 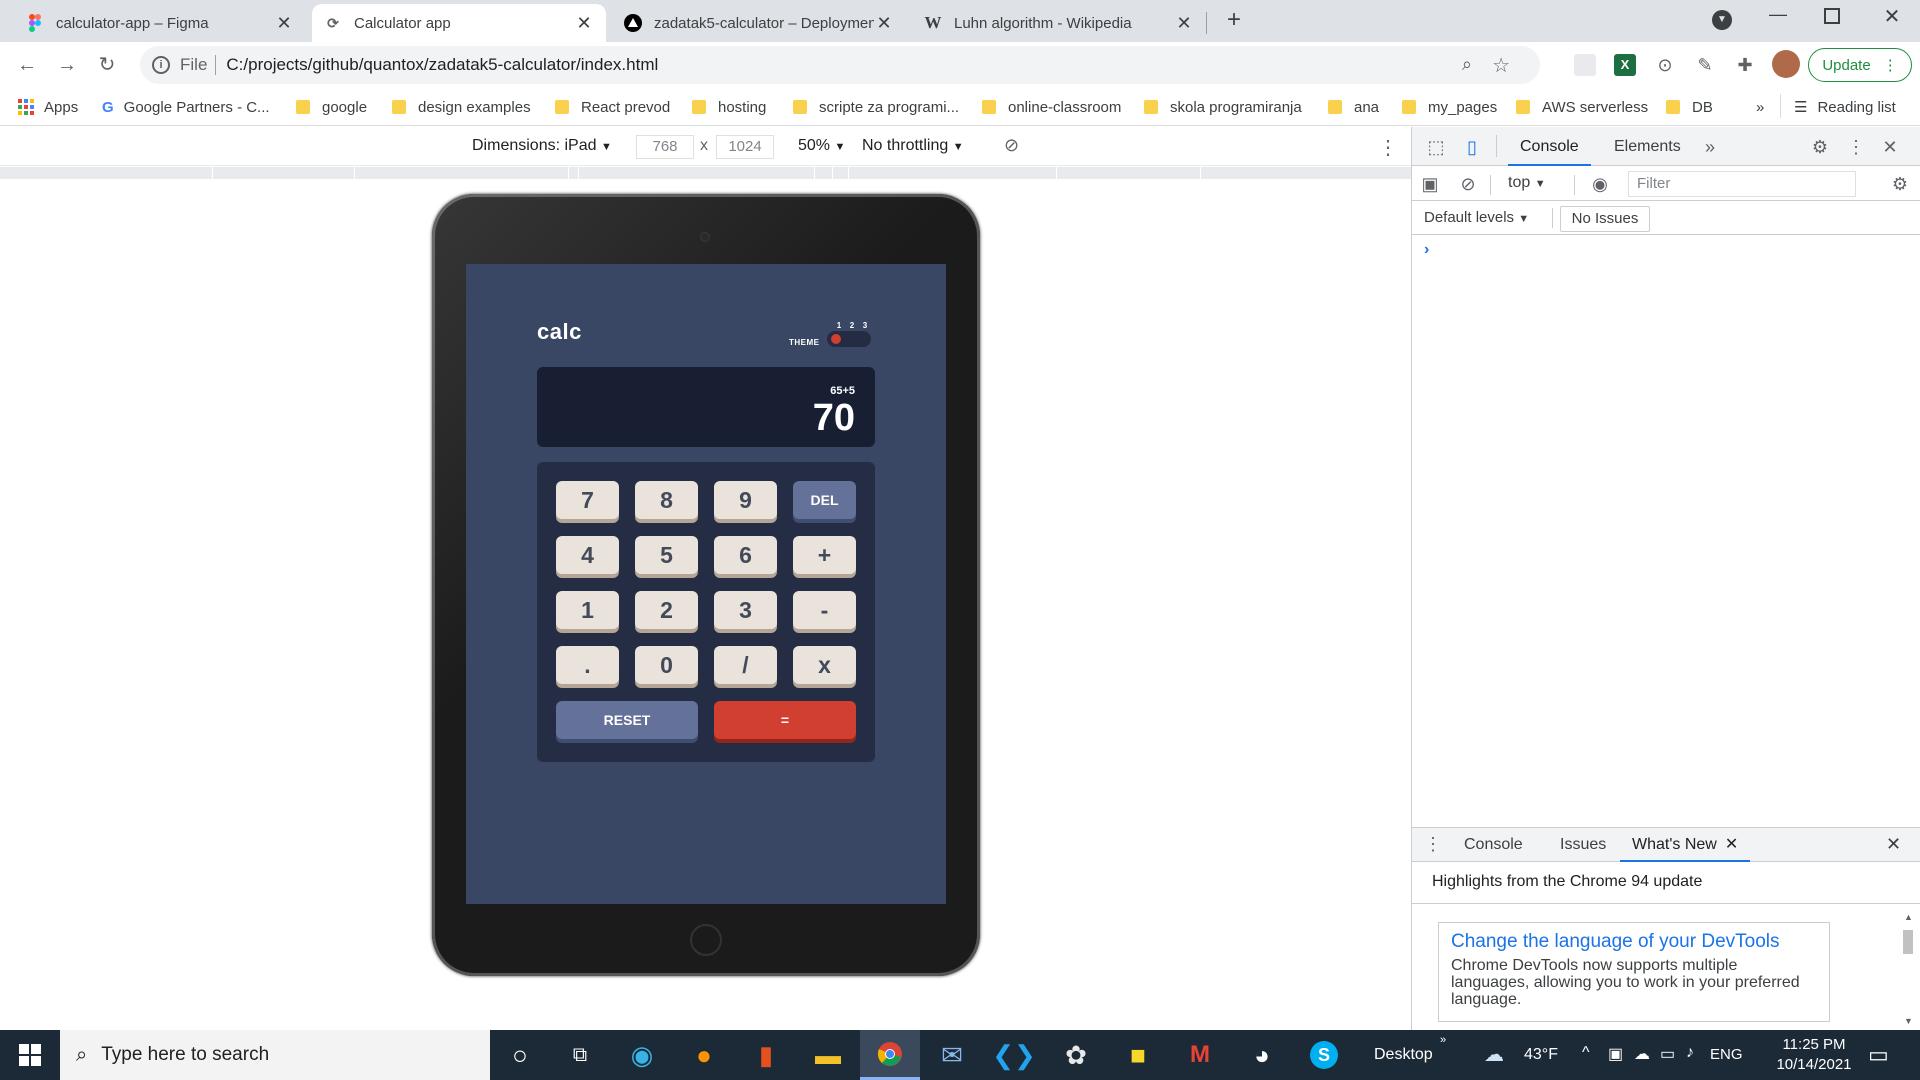 I want to click on settings-gear-icon: ⚙, so click(x=1820, y=147).